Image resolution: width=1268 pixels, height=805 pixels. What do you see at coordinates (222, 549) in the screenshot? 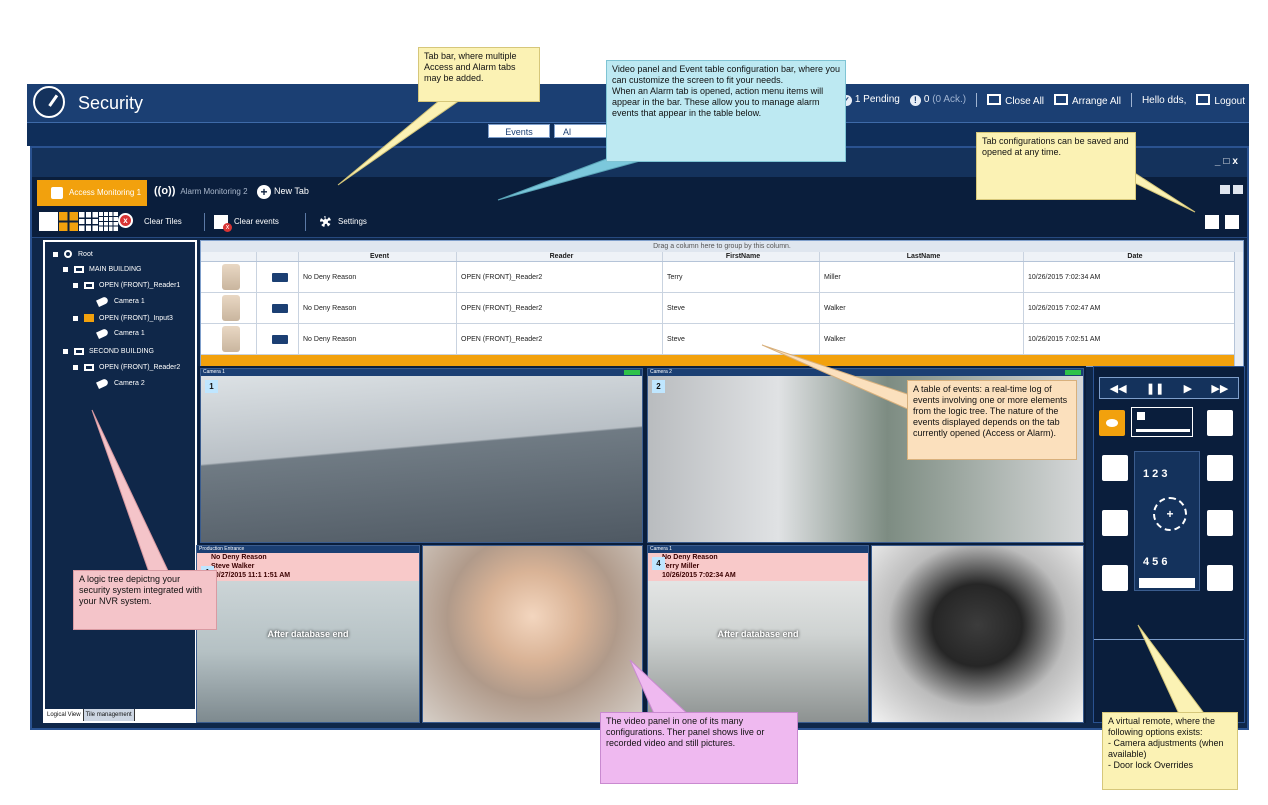
I see `tile-header-text: Production Entrance` at bounding box center [222, 549].